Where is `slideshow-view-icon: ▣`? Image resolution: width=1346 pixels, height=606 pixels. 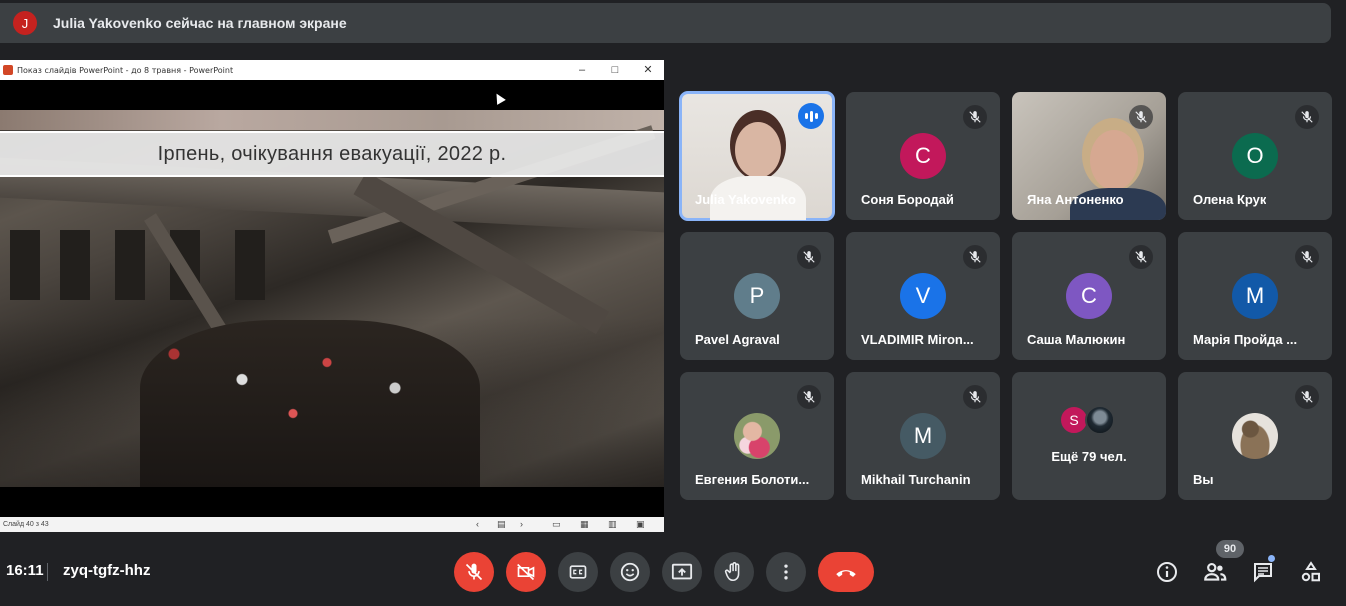
slideshow-view-icon: ▣ is located at coordinates (640, 524).